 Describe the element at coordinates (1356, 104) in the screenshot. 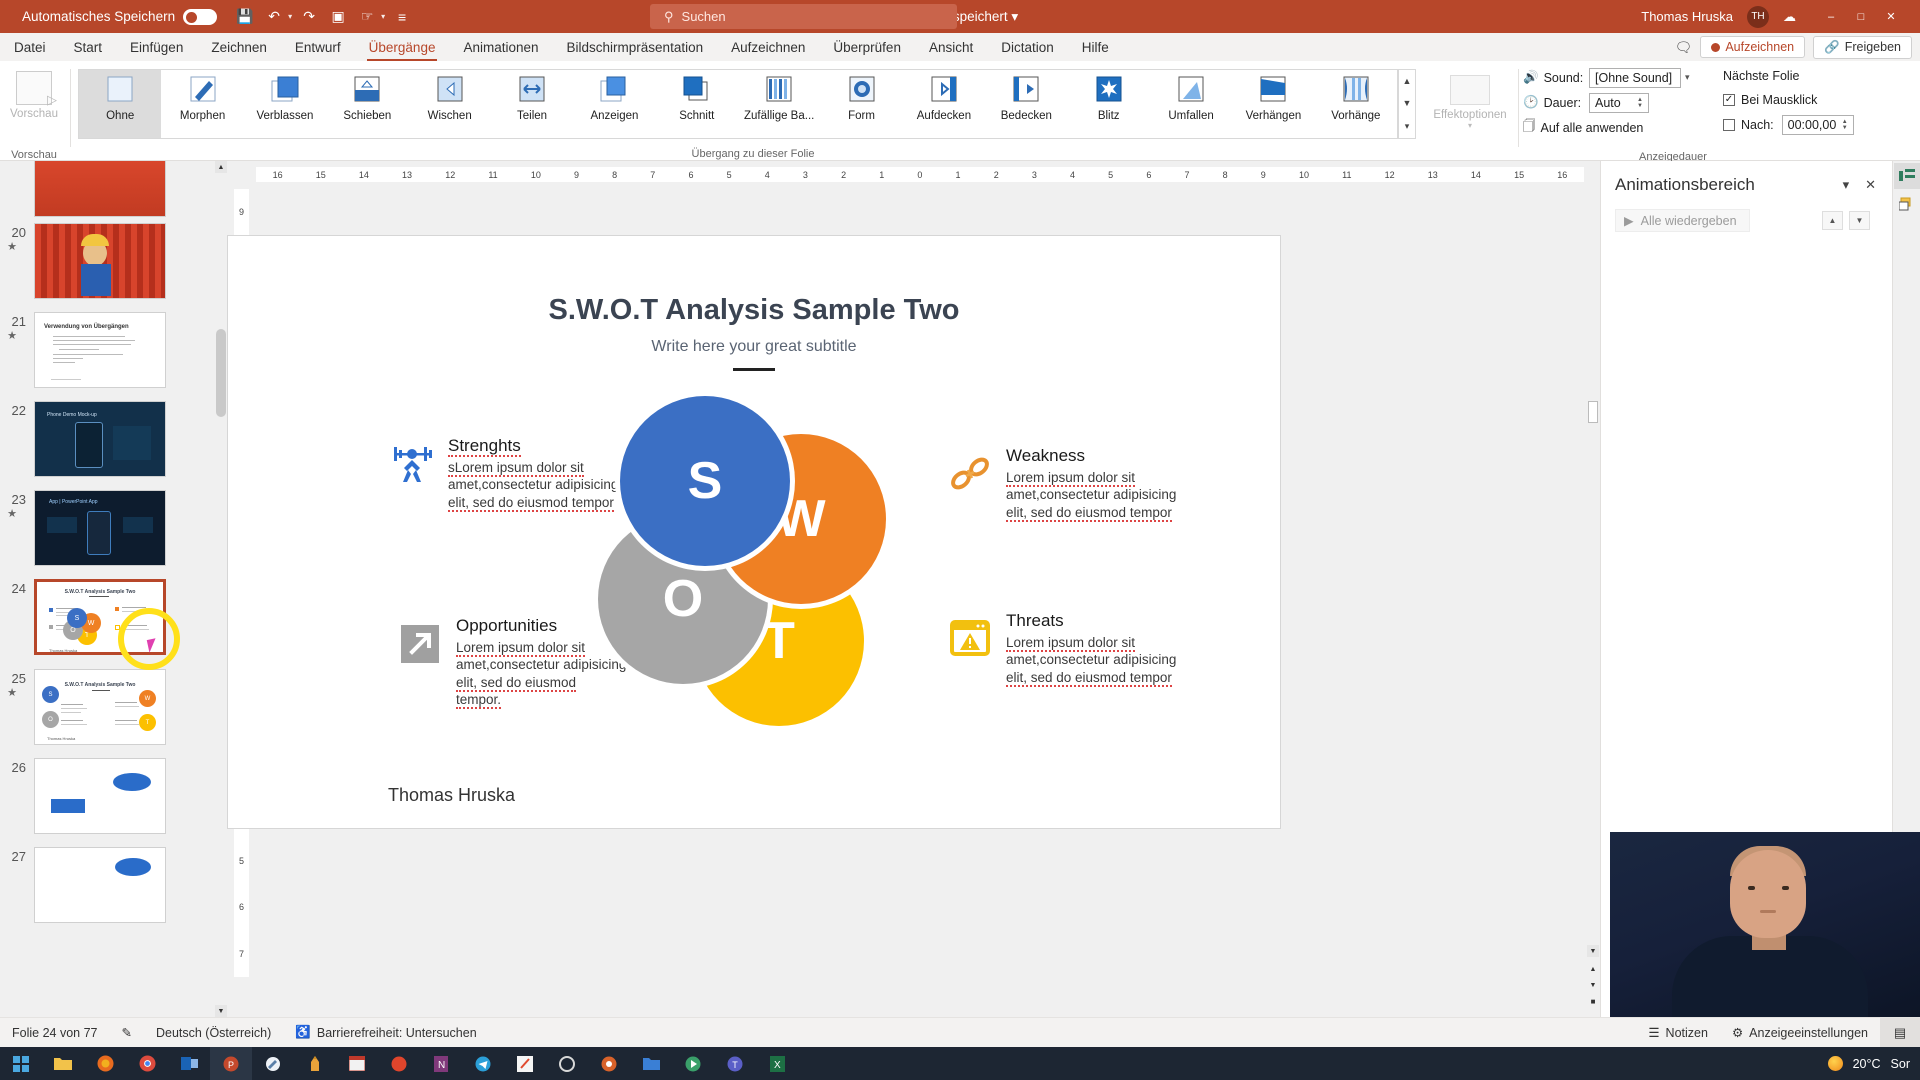

I see `transition-vorhaenge: Vorhänge` at that location.